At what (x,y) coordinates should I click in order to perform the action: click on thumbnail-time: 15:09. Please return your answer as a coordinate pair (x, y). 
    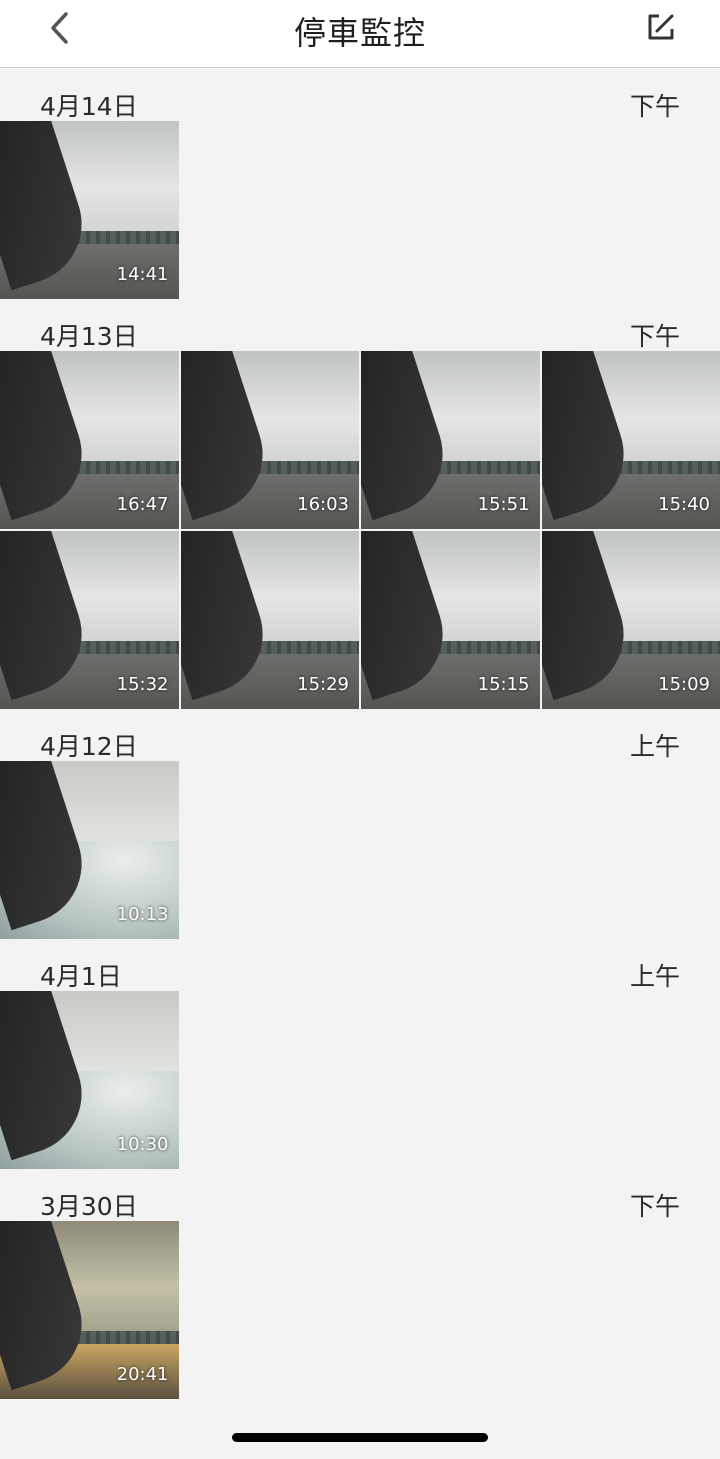
    Looking at the image, I should click on (684, 684).